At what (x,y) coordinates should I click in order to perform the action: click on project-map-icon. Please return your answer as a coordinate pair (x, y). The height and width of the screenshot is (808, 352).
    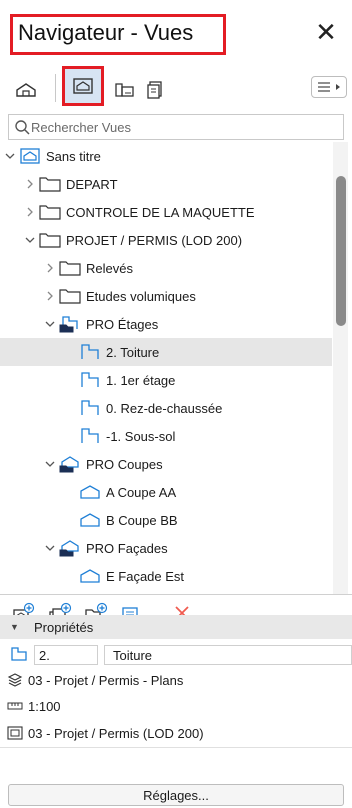
    Looking at the image, I should click on (26, 90).